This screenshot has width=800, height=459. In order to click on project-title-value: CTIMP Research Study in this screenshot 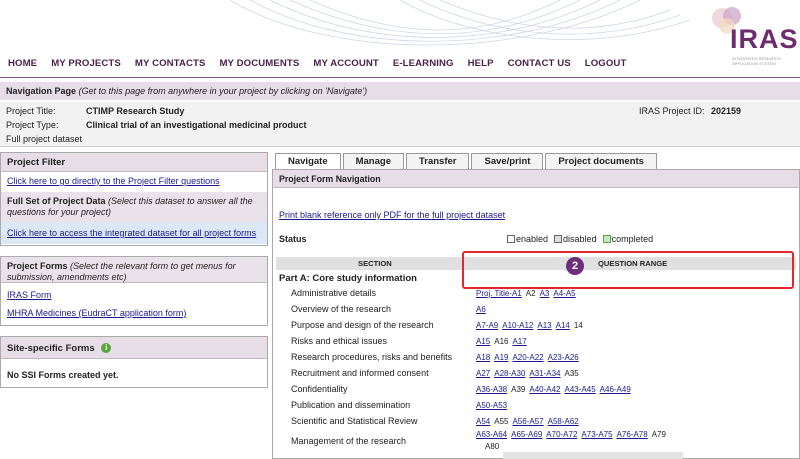, I will do `click(135, 111)`.